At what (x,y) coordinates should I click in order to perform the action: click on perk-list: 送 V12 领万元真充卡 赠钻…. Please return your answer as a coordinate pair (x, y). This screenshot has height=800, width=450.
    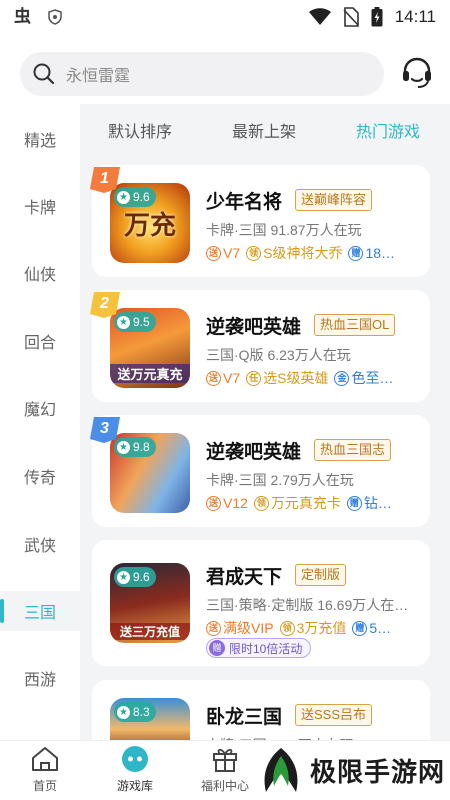
    Looking at the image, I should click on (299, 503).